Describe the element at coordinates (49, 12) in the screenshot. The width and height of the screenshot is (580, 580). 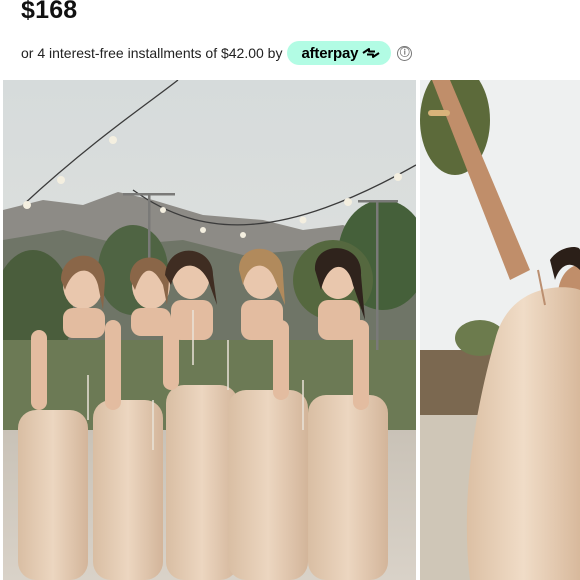
I see `product-price: $168` at that location.